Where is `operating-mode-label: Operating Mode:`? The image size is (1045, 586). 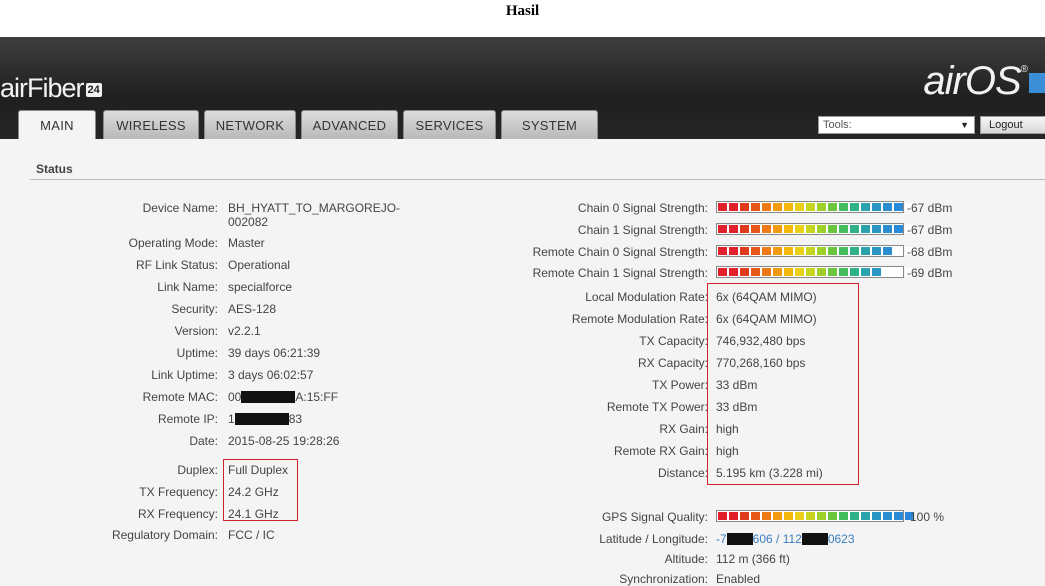
operating-mode-label: Operating Mode: is located at coordinates (173, 243).